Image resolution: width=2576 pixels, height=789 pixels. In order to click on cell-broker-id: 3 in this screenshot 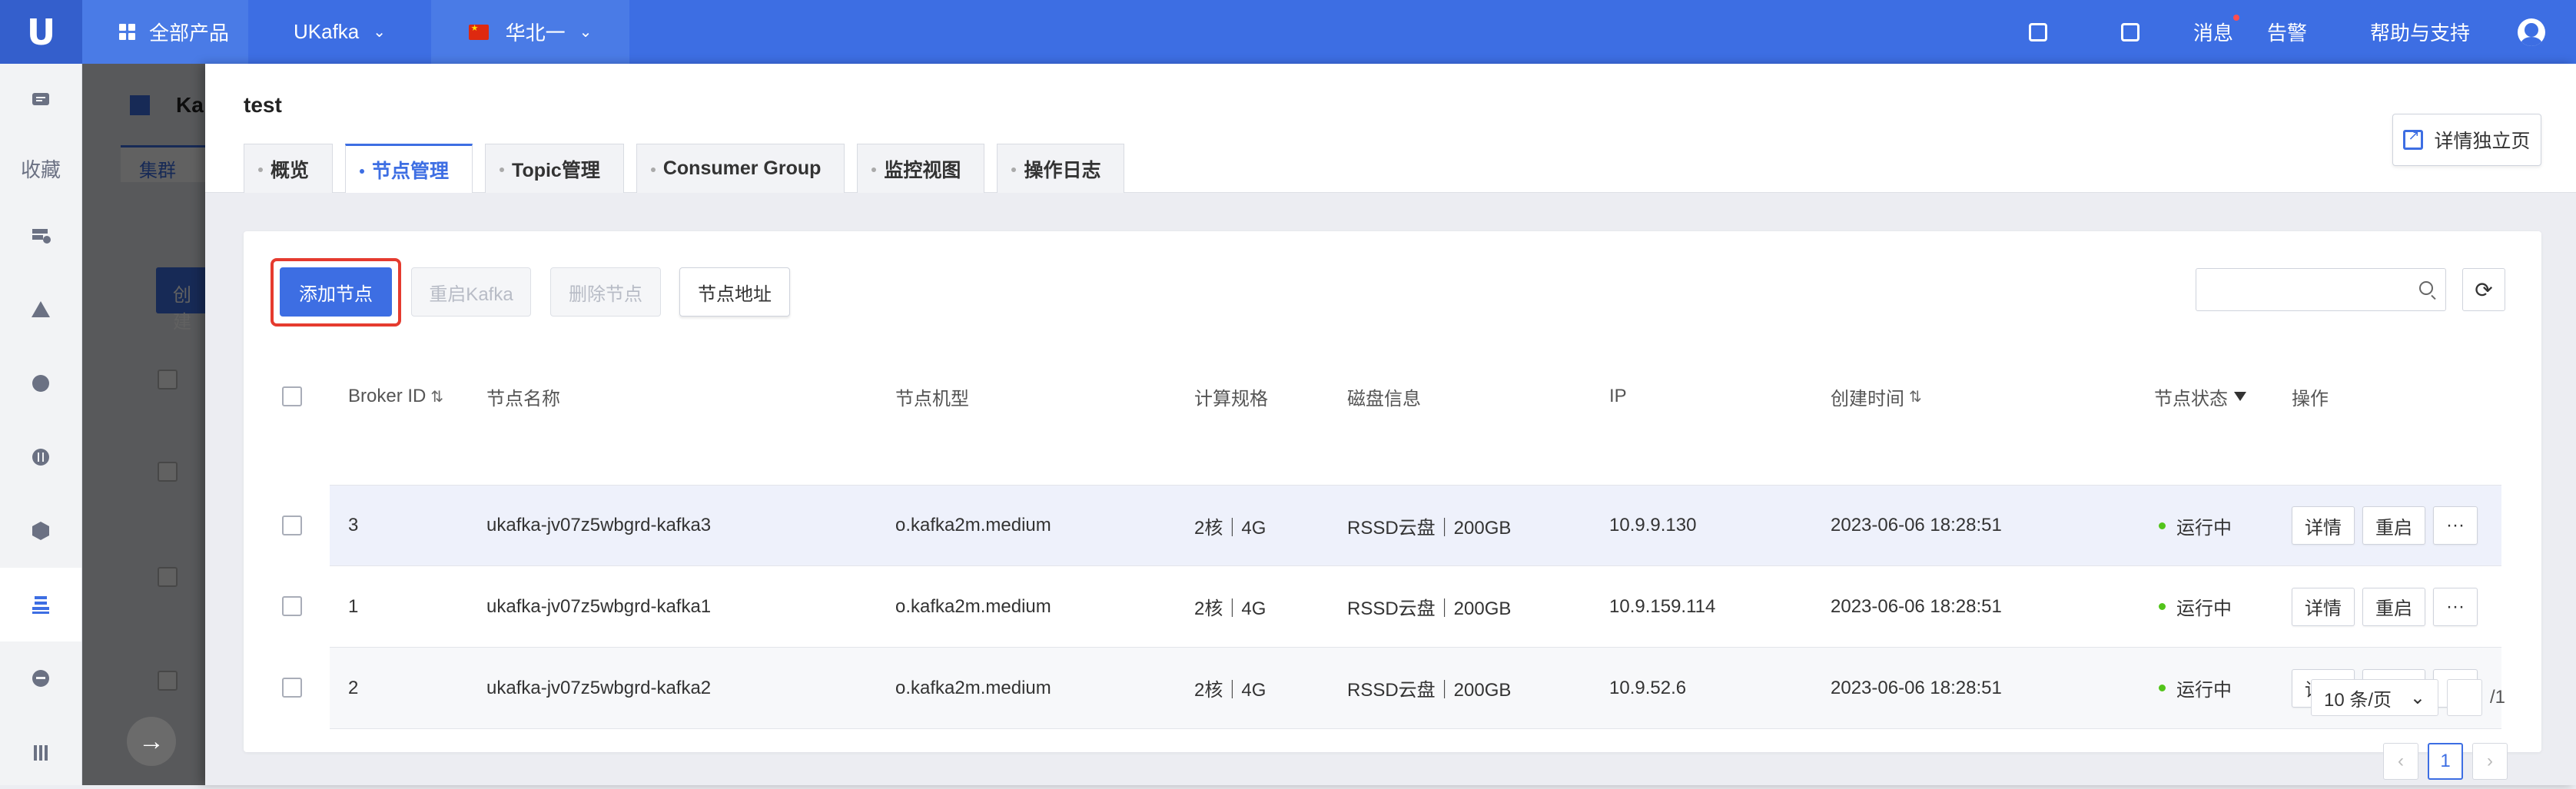, I will do `click(353, 525)`.